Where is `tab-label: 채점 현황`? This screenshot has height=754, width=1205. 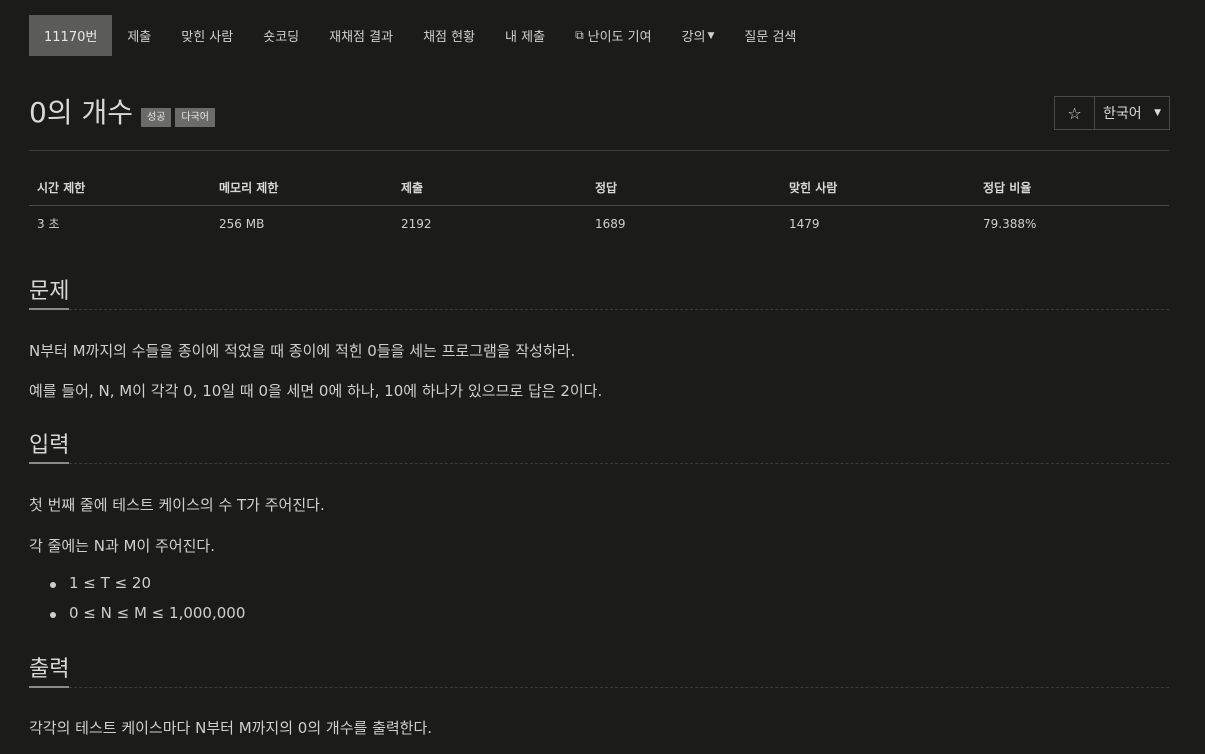 tab-label: 채점 현황 is located at coordinates (449, 37).